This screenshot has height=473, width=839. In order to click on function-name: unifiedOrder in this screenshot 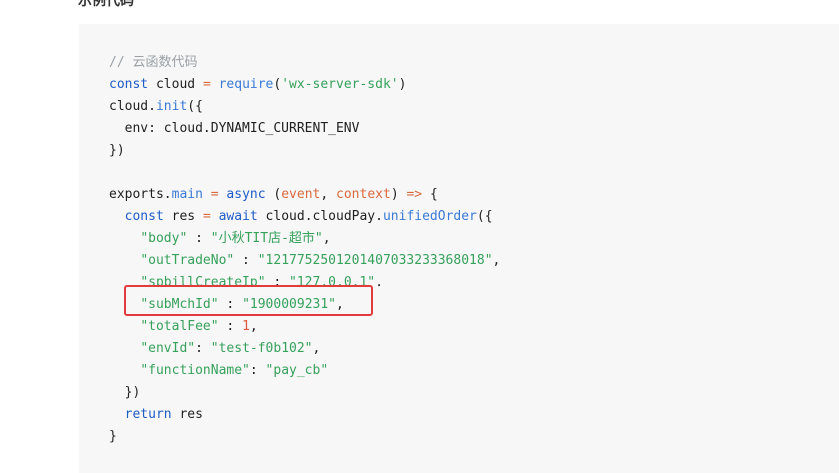, I will do `click(429, 216)`.